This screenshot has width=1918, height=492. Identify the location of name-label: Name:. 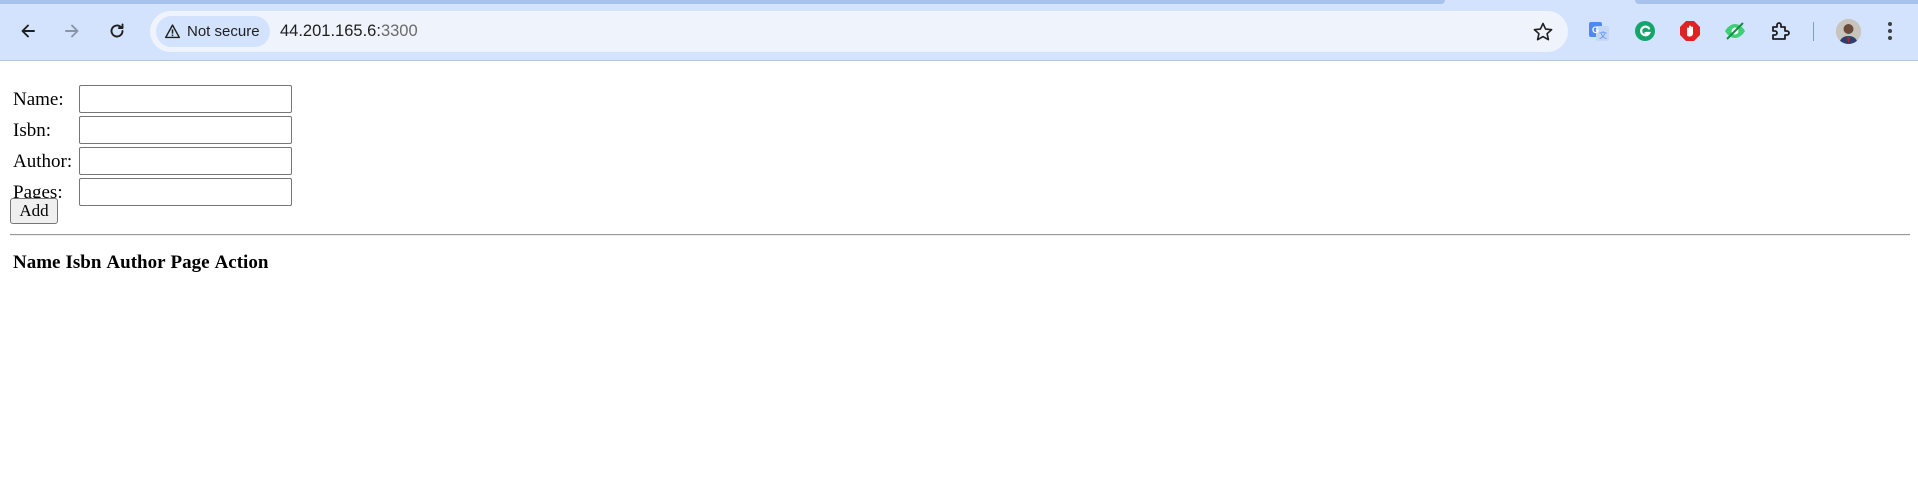
(38, 99).